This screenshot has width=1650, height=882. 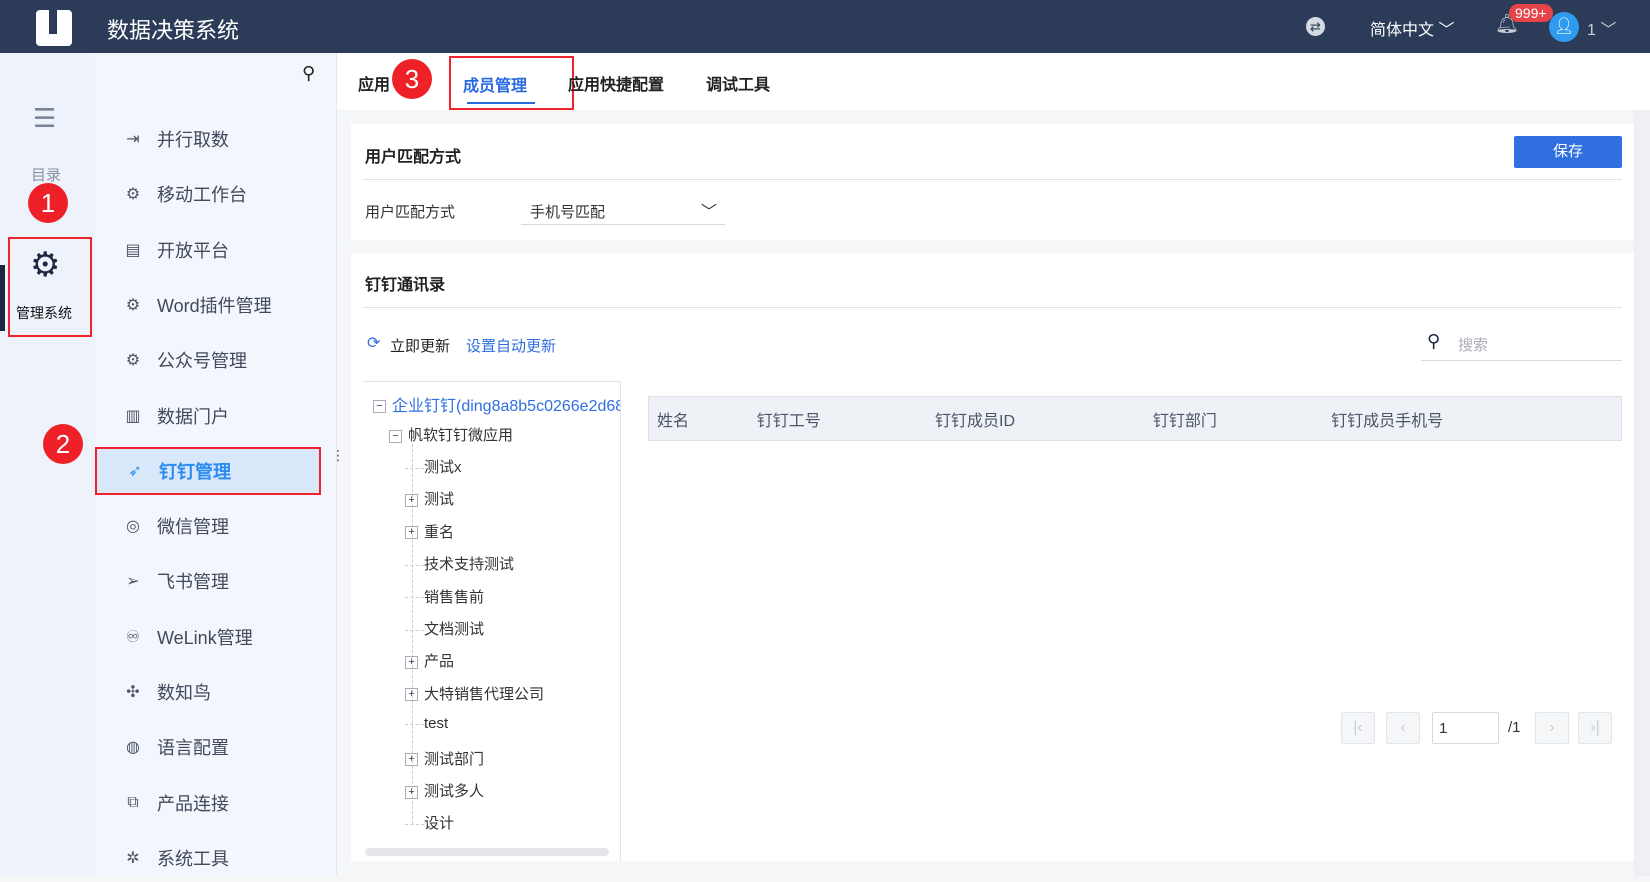 I want to click on divider, so click(x=992, y=179).